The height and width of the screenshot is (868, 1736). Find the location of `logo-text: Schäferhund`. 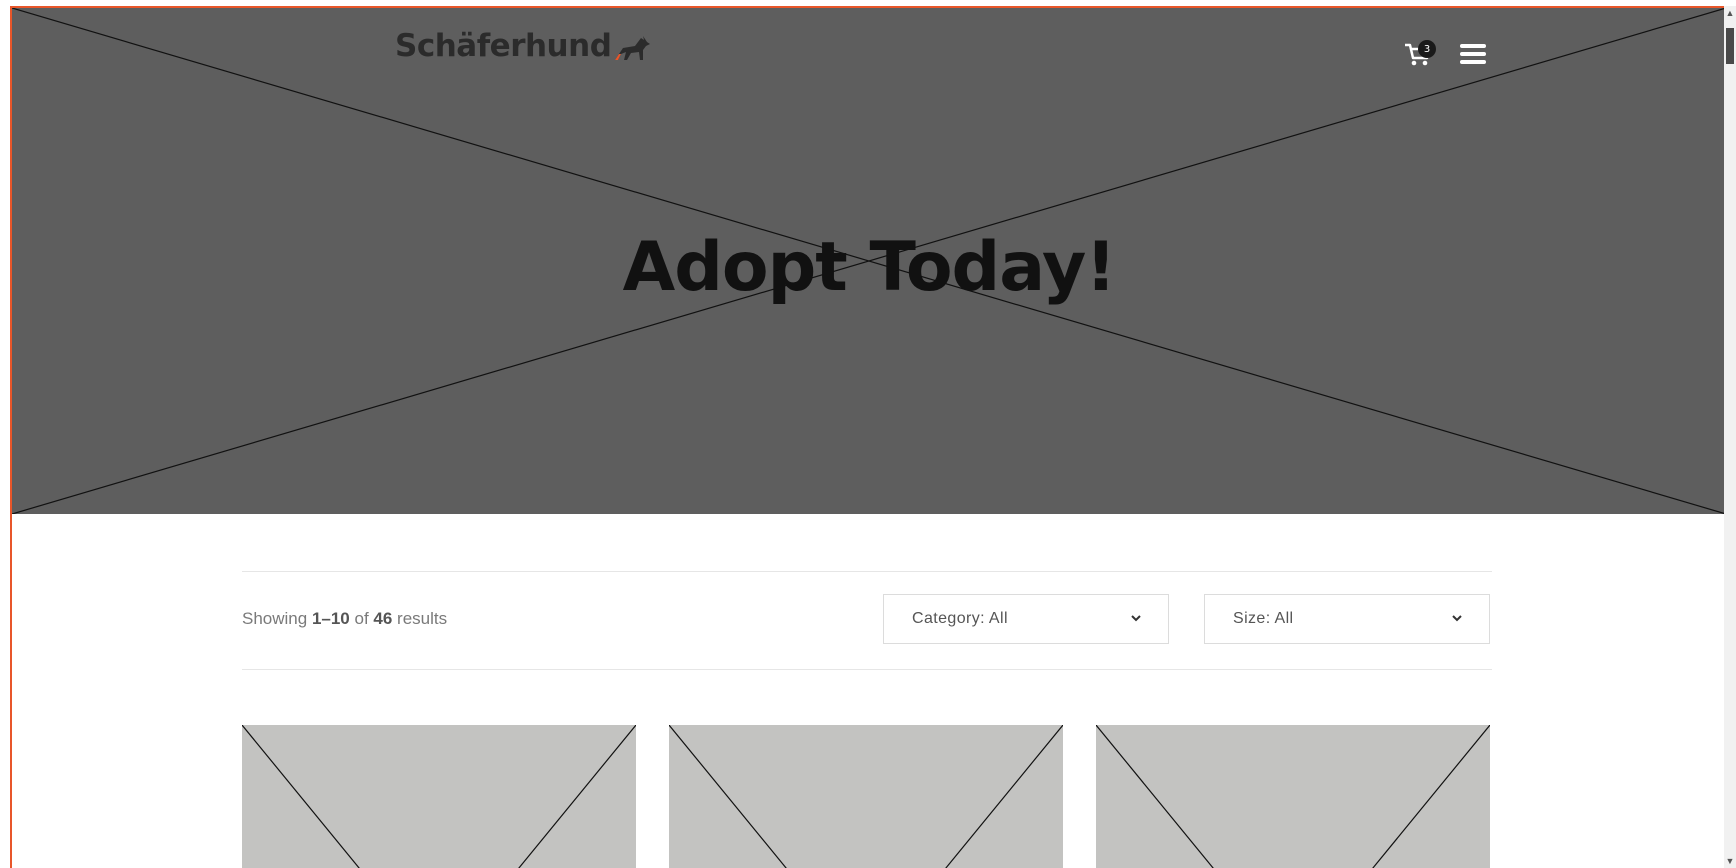

logo-text: Schäferhund is located at coordinates (503, 46).